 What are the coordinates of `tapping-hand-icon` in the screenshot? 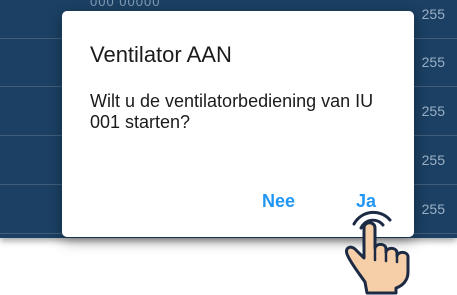 It's located at (377, 252).